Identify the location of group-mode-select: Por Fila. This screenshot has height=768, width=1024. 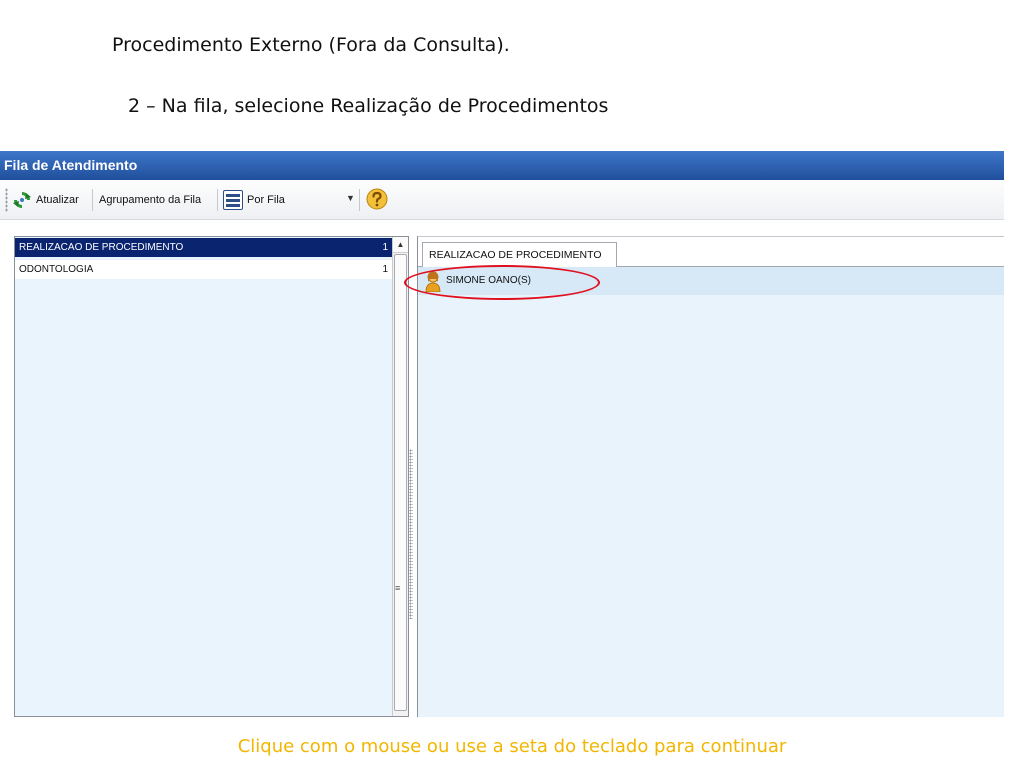
(266, 200).